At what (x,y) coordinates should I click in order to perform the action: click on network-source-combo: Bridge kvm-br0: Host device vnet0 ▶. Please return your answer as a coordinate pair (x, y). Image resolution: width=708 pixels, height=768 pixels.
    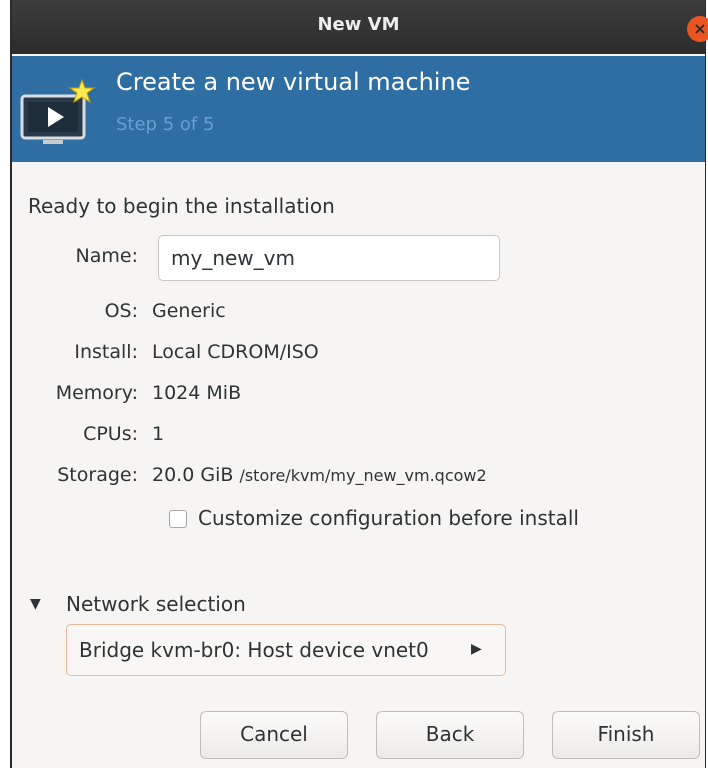
    Looking at the image, I should click on (286, 650).